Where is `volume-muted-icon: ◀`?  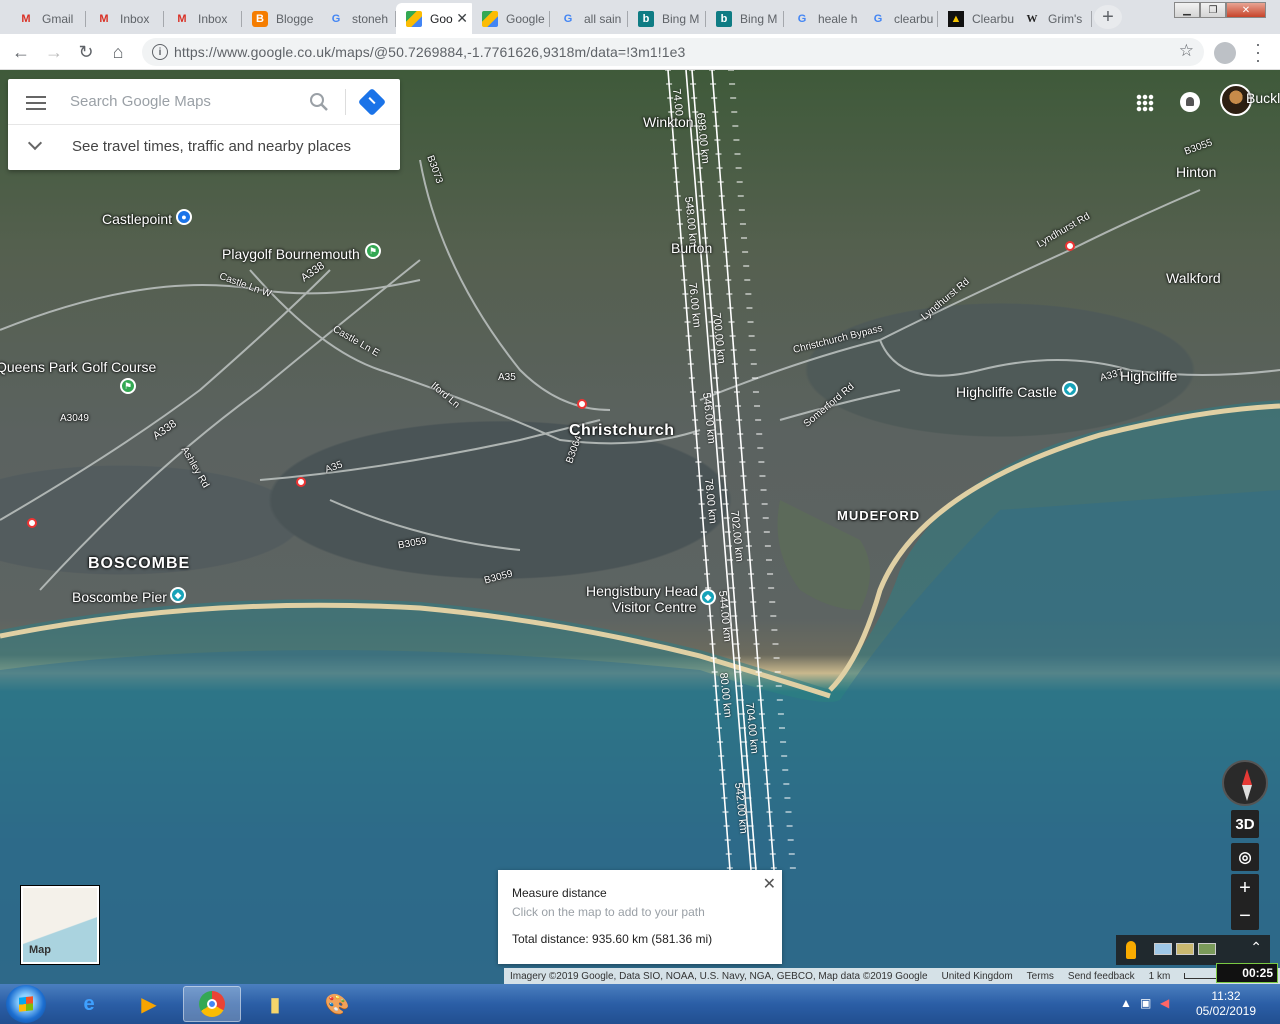
volume-muted-icon: ◀ is located at coordinates (1167, 1003).